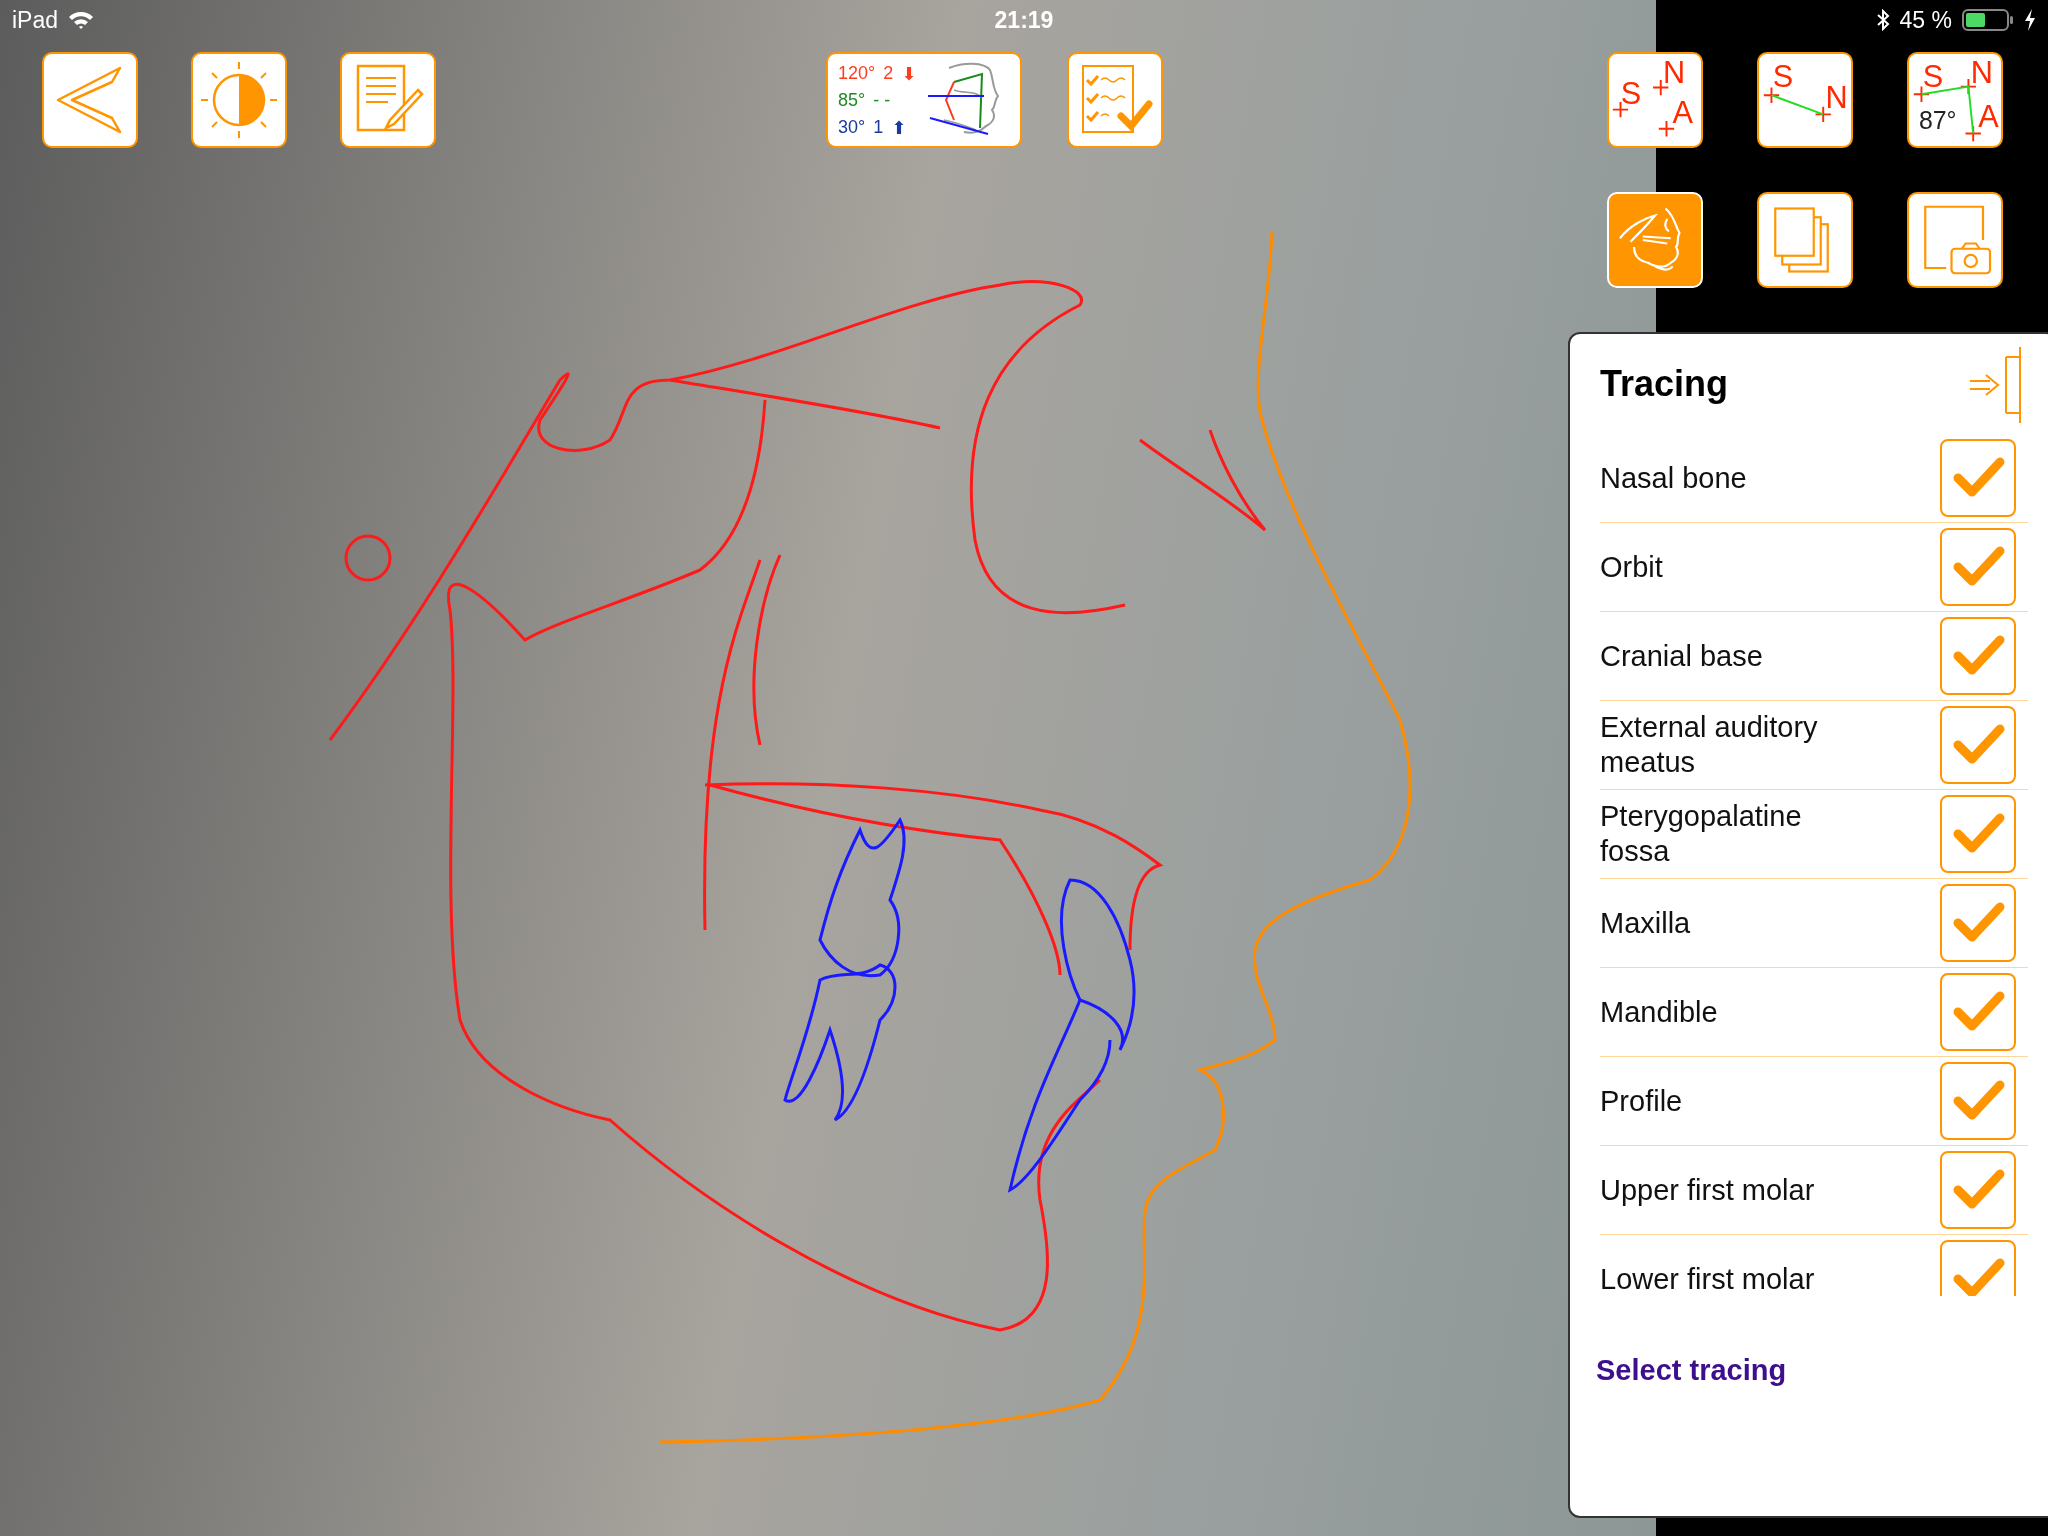 The image size is (2048, 1536). What do you see at coordinates (1882, 20) in the screenshot?
I see `bluetooth-icon` at bounding box center [1882, 20].